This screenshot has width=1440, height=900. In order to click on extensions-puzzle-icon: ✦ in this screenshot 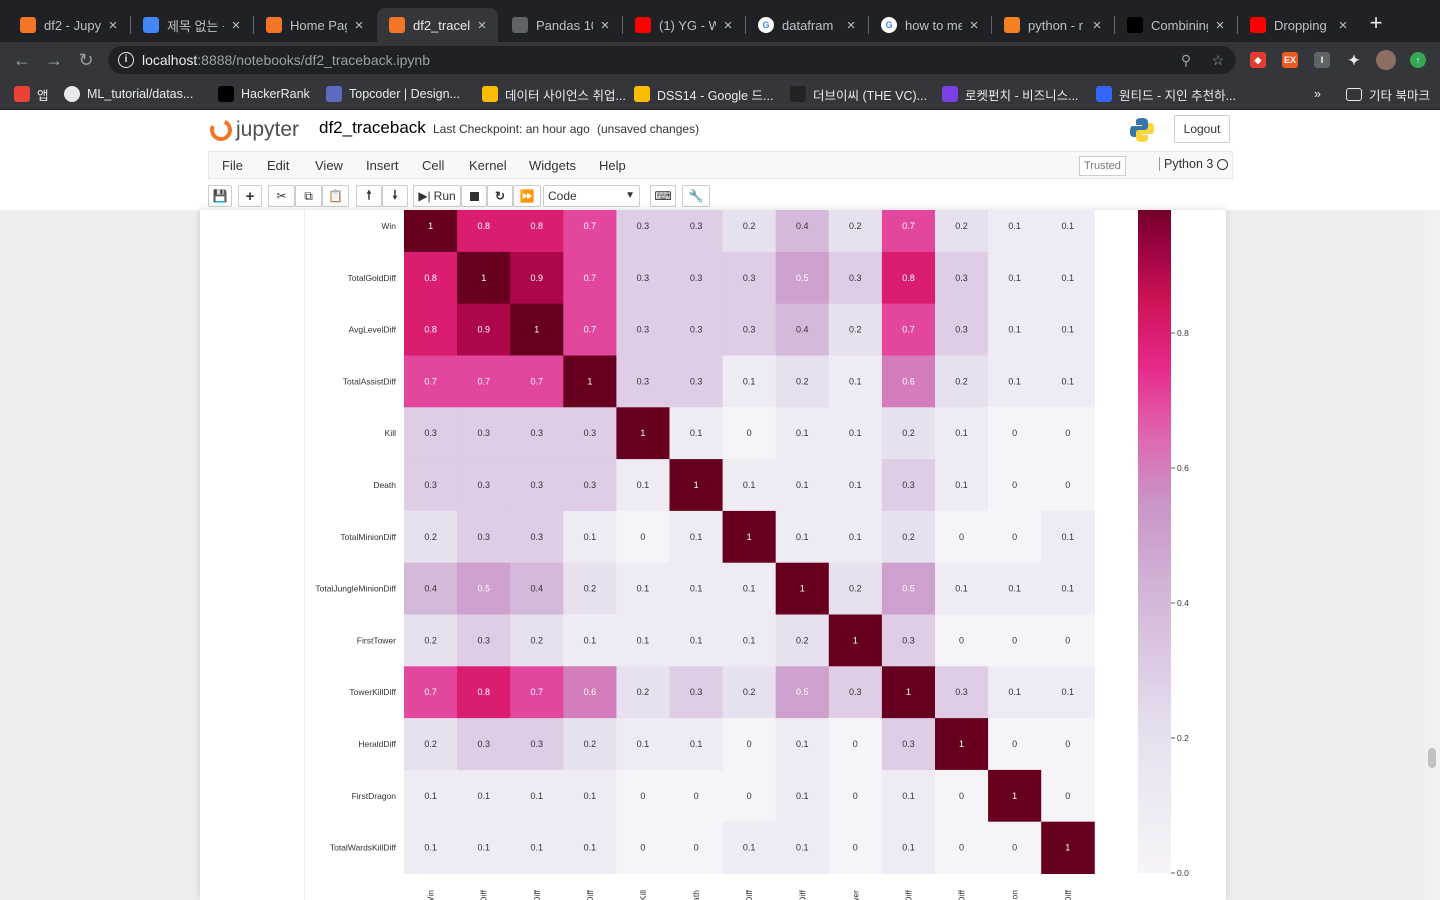, I will do `click(1354, 60)`.